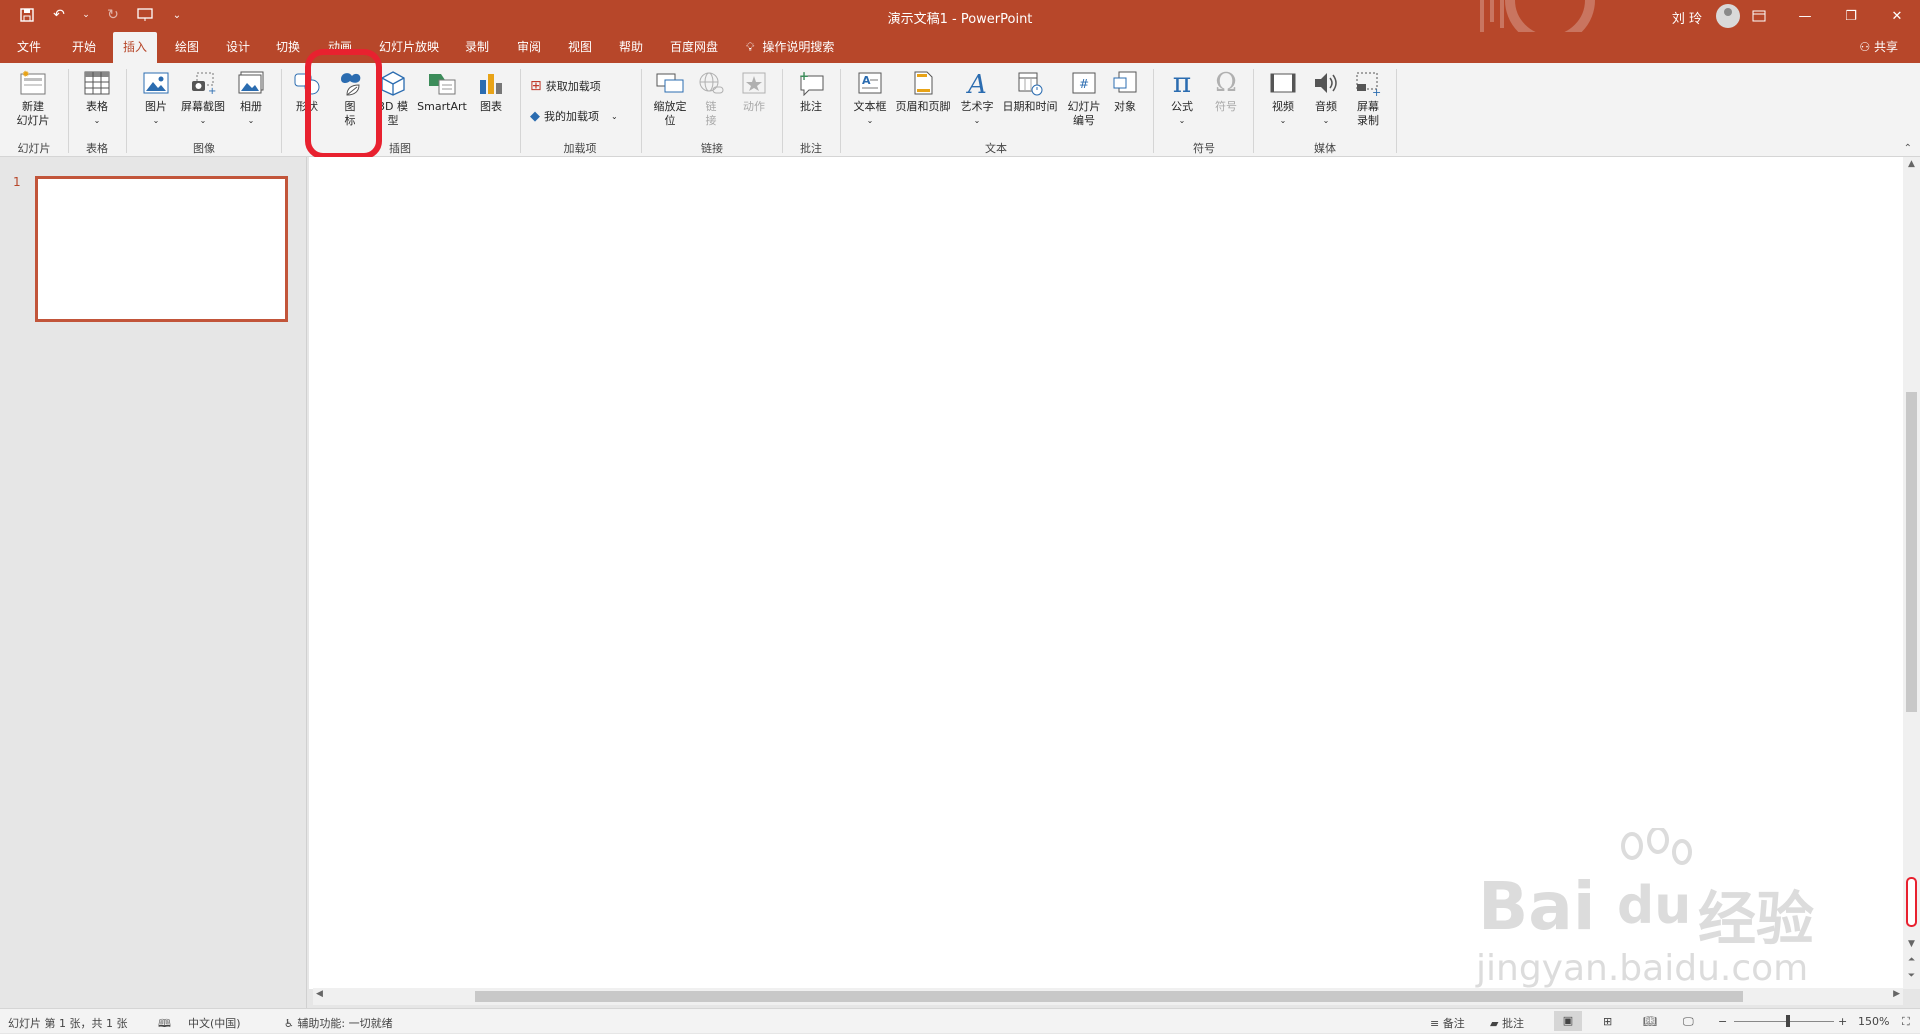 Image resolution: width=1920 pixels, height=1034 pixels. Describe the element at coordinates (1084, 83) in the screenshot. I see `slide-number-icon: #` at that location.